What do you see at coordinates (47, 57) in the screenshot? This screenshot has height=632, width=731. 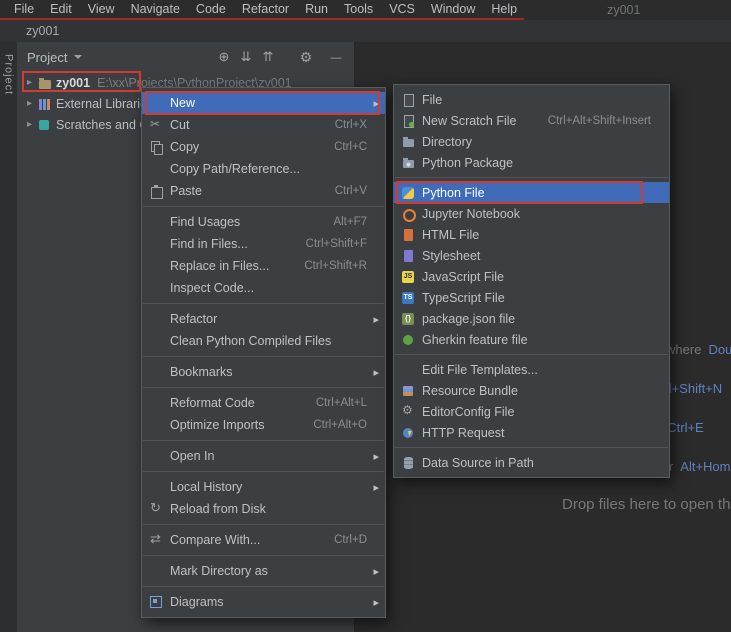 I see `project-panel-title: Project` at bounding box center [47, 57].